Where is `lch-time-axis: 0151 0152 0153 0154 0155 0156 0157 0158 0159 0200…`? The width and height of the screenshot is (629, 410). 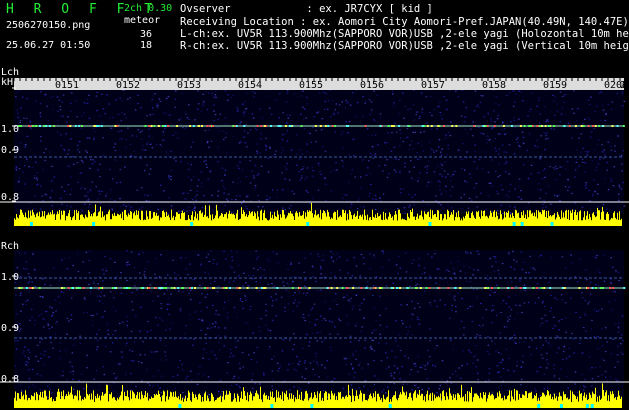
lch-time-axis: 0151 0152 0153 0154 0155 0156 0157 0158 0159 0200… is located at coordinates (320, 84).